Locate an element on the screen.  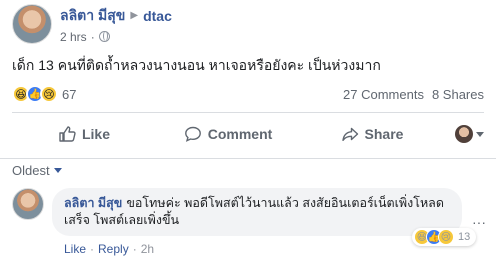
comment-time: 2h is located at coordinates (147, 249).